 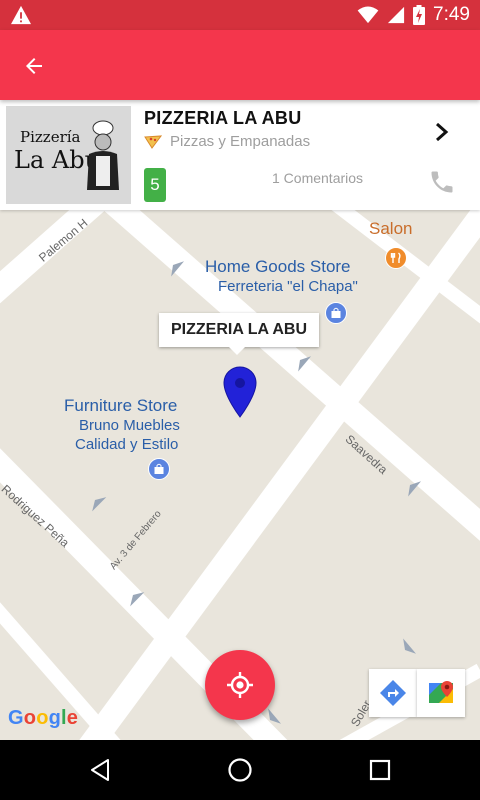 What do you see at coordinates (239, 334) in the screenshot?
I see `marker-info-window: PIZZERIA LA ABU` at bounding box center [239, 334].